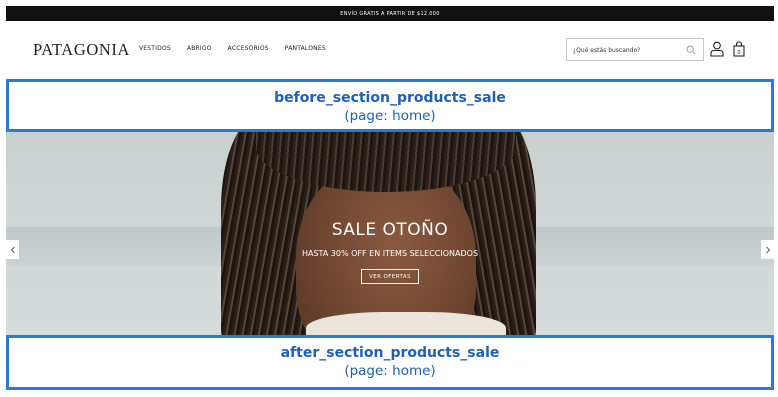 Image resolution: width=778 pixels, height=397 pixels. I want to click on carousel-prev-button, so click(12, 249).